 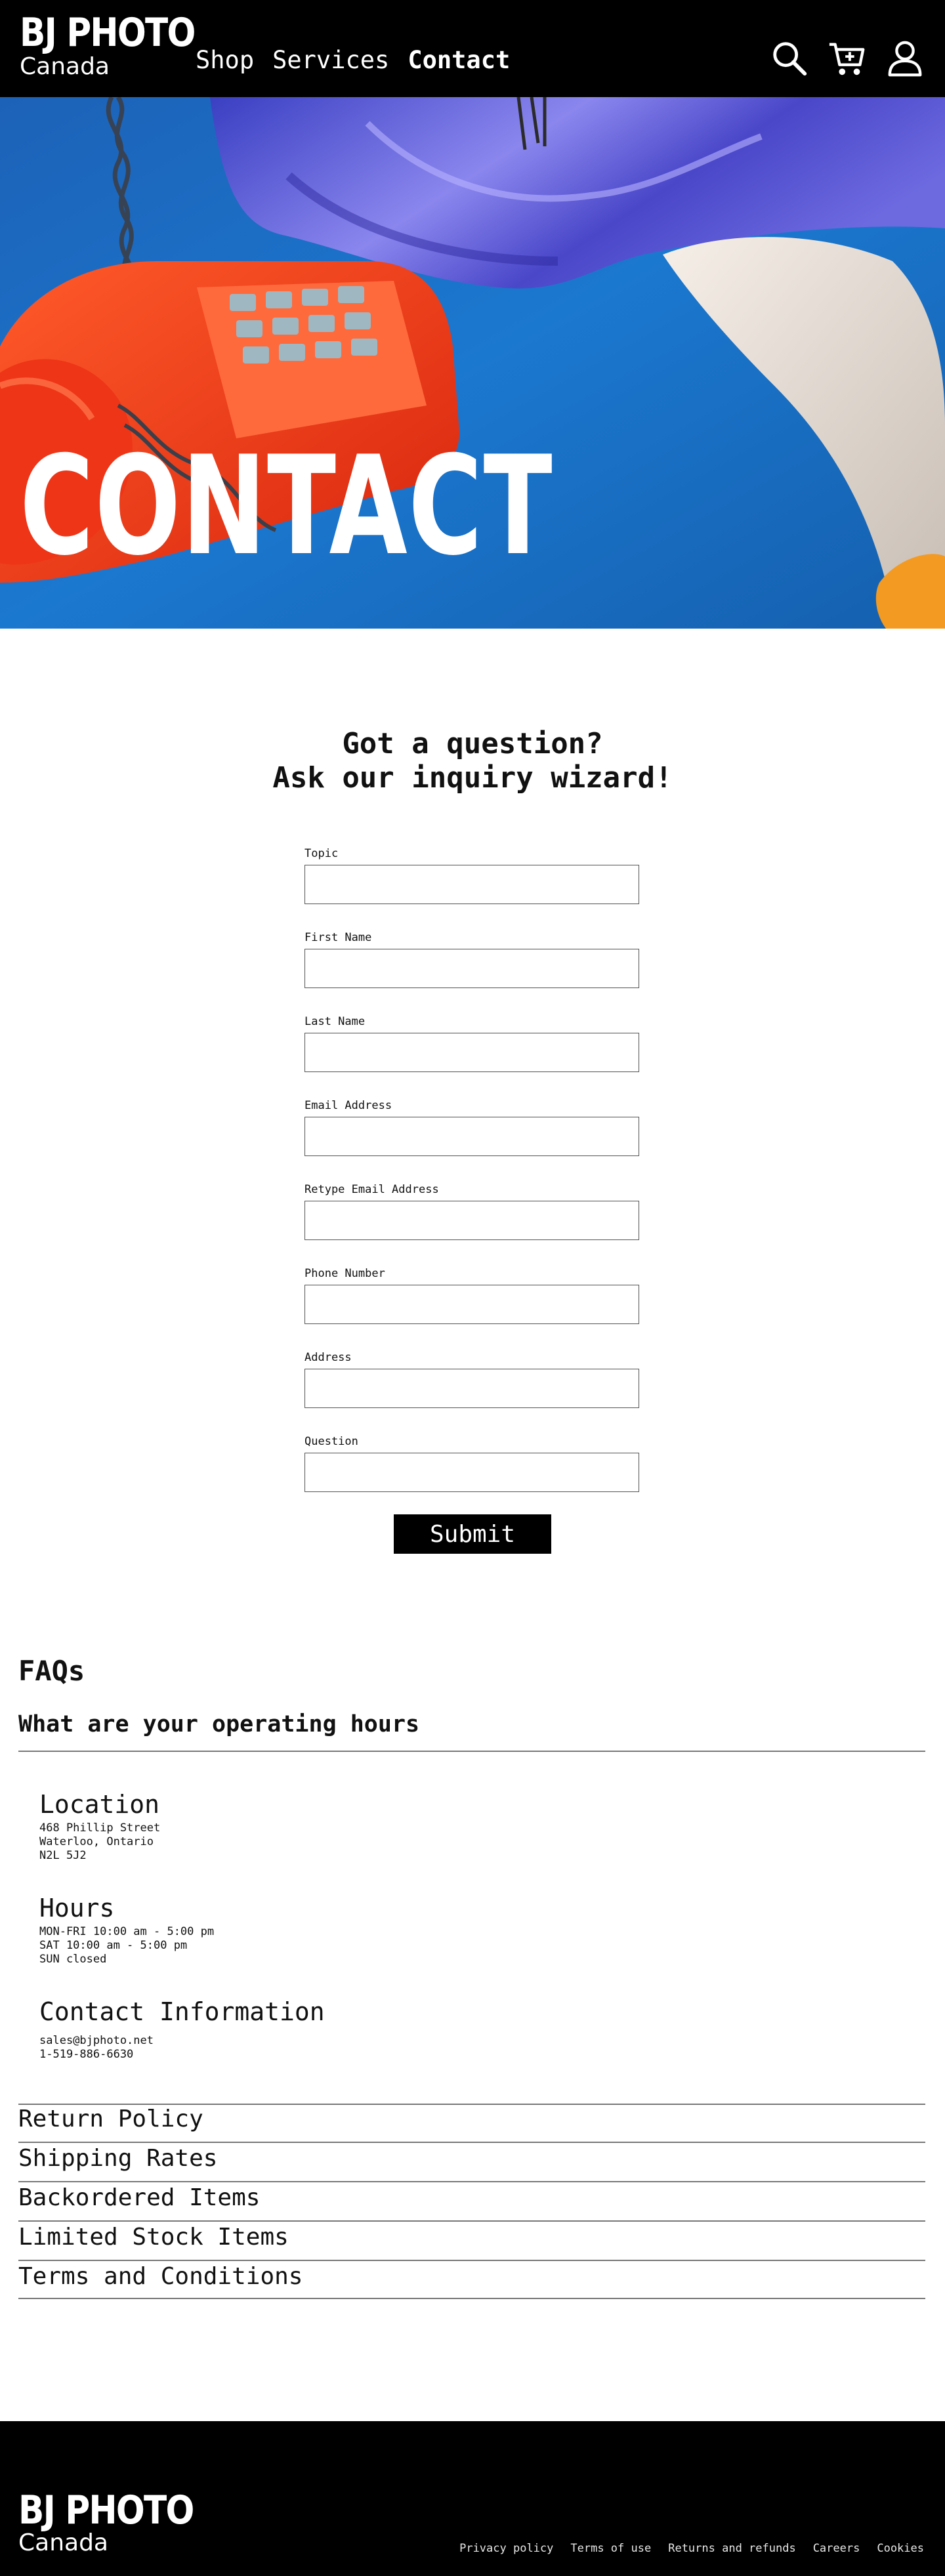 I want to click on brand-name: BJ PHOTO, so click(x=108, y=33).